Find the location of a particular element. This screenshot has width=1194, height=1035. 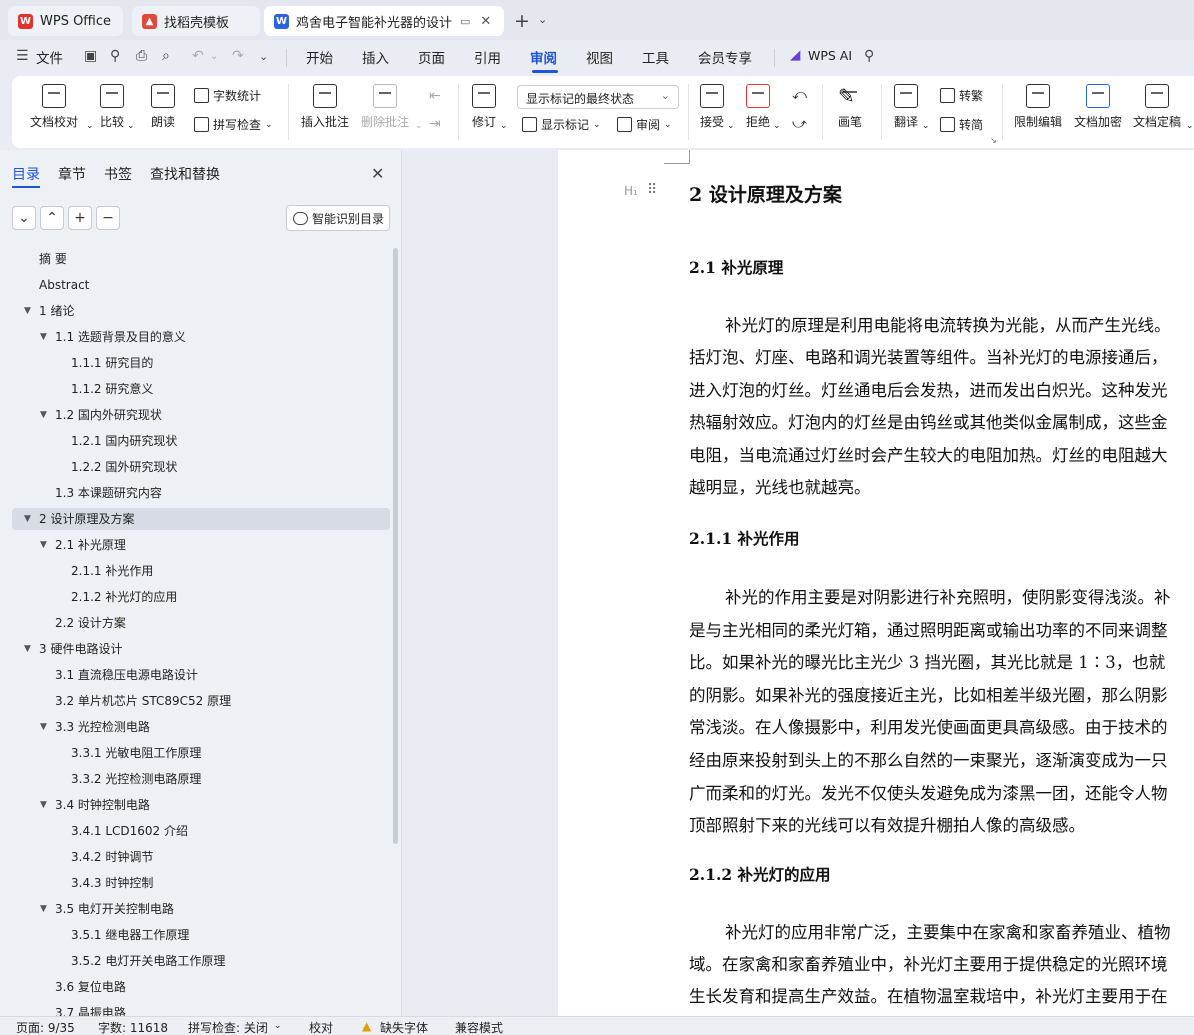

spell-check-status: 拼写检查: 关闭 is located at coordinates (228, 1027).